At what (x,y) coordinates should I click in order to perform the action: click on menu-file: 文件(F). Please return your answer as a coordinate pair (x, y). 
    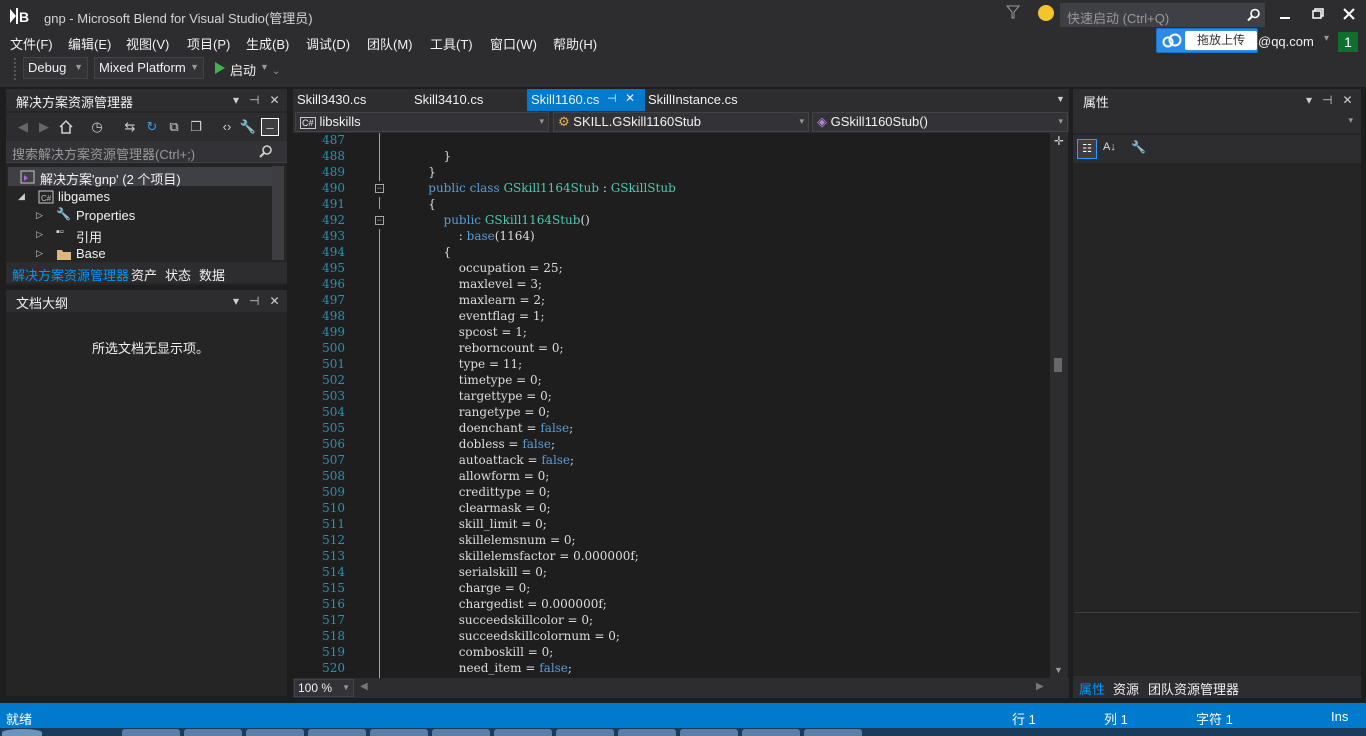
    Looking at the image, I should click on (31, 43).